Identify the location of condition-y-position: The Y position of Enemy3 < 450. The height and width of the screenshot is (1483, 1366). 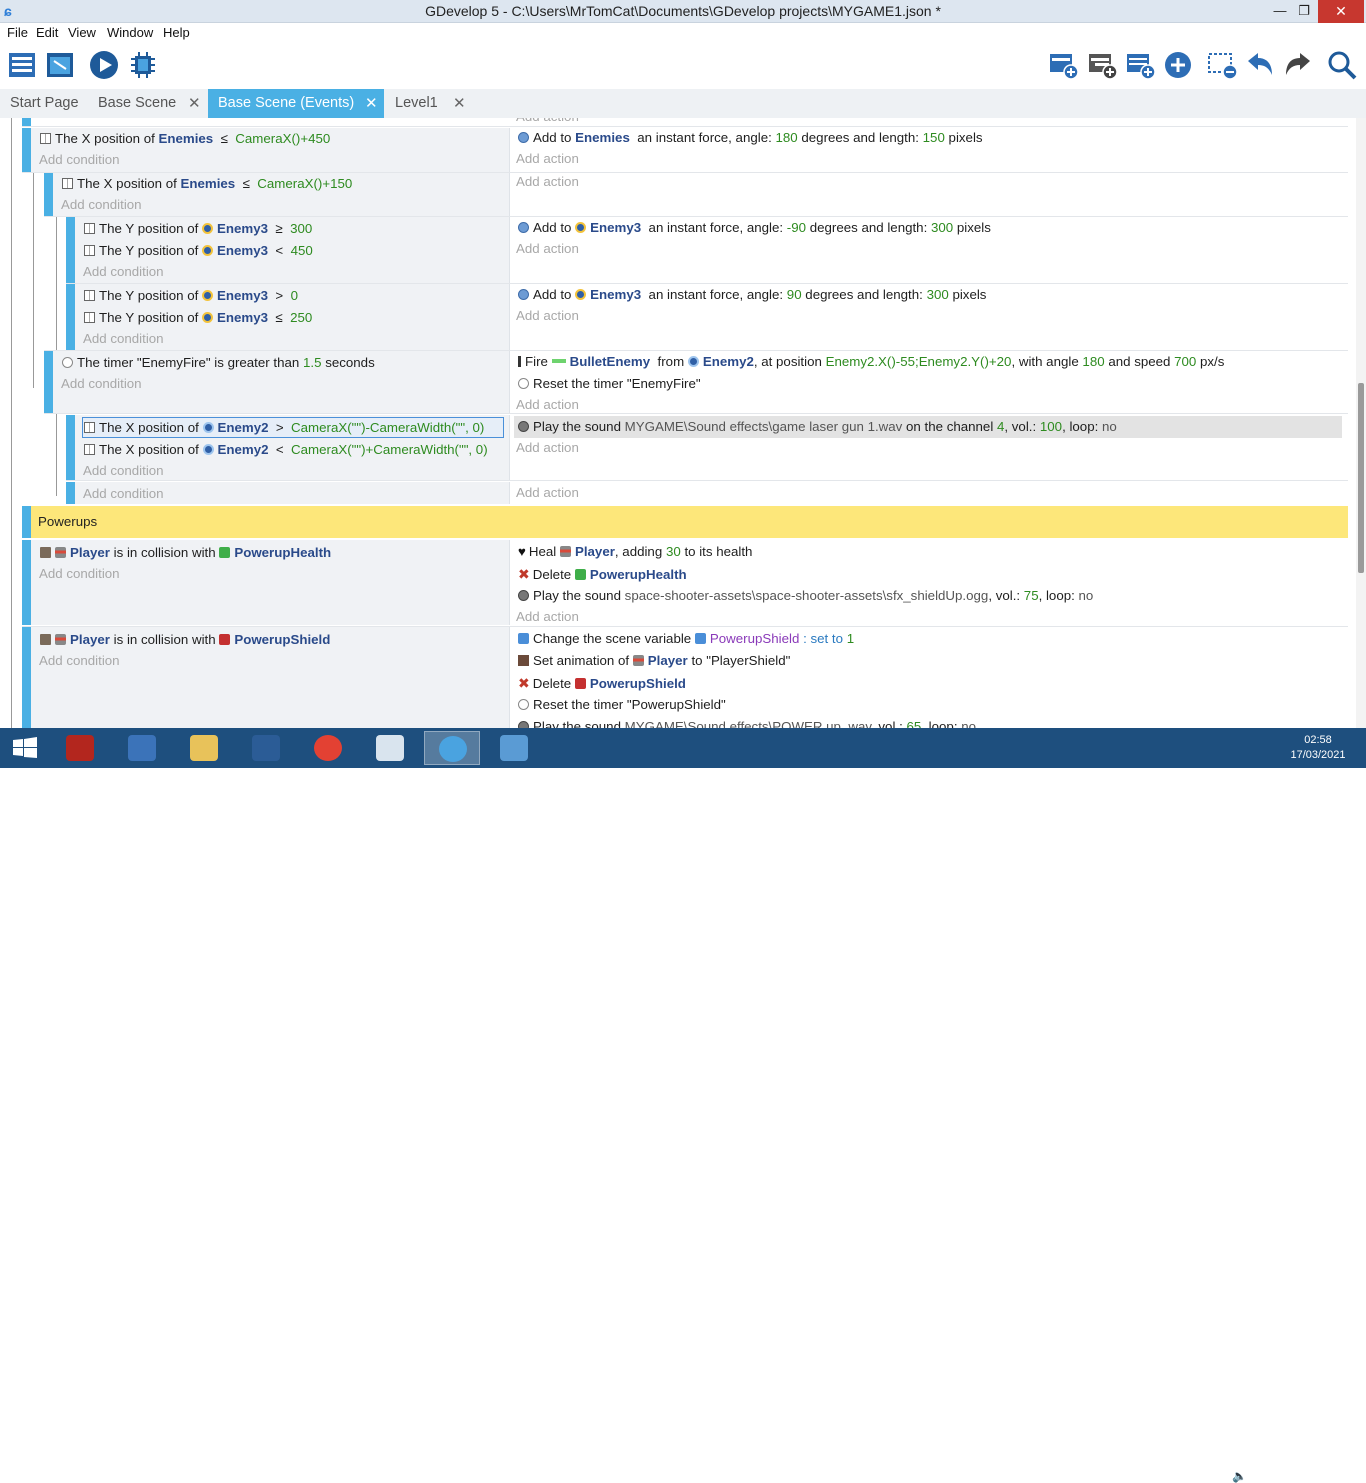
(198, 252).